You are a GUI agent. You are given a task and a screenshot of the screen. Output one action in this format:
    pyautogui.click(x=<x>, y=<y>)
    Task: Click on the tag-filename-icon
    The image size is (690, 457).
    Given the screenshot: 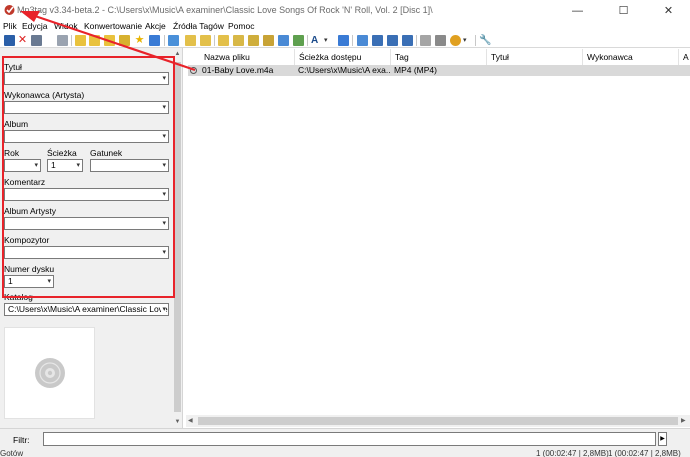 What is the action you would take?
    pyautogui.click(x=223, y=40)
    